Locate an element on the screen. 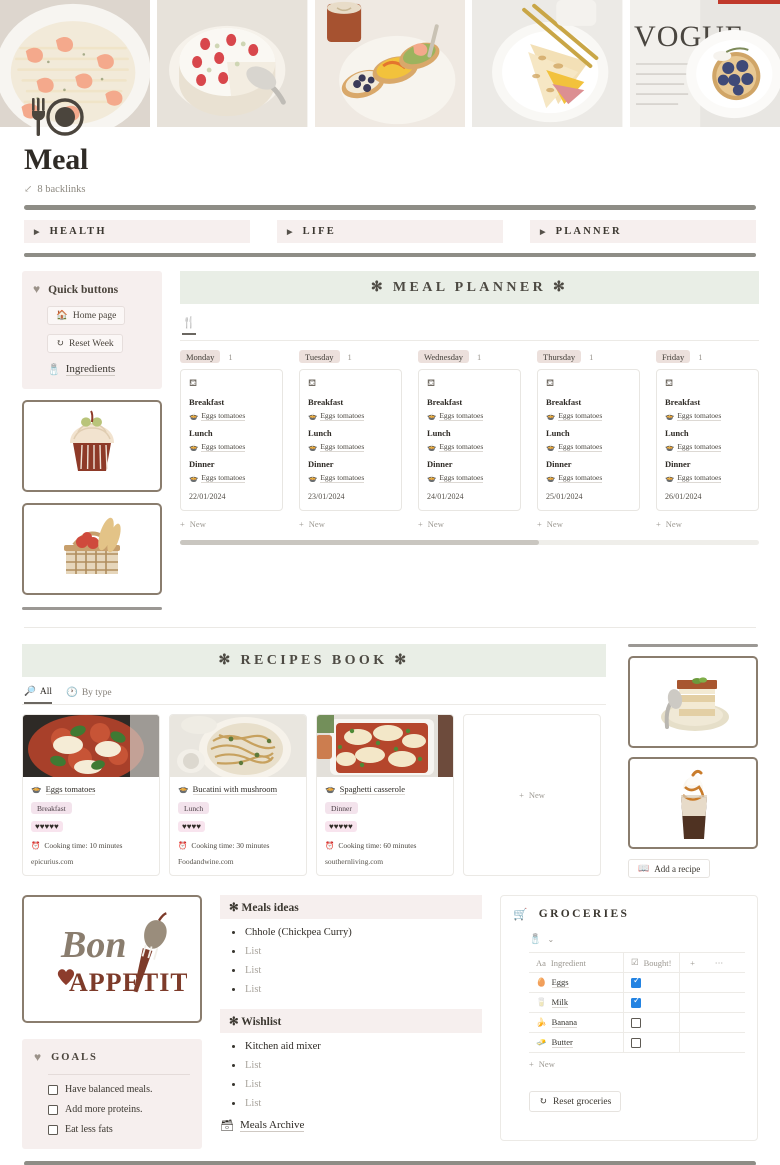 Image resolution: width=780 pixels, height=1165 pixels. row-ingredient: 🥛 Milk is located at coordinates (576, 1002).